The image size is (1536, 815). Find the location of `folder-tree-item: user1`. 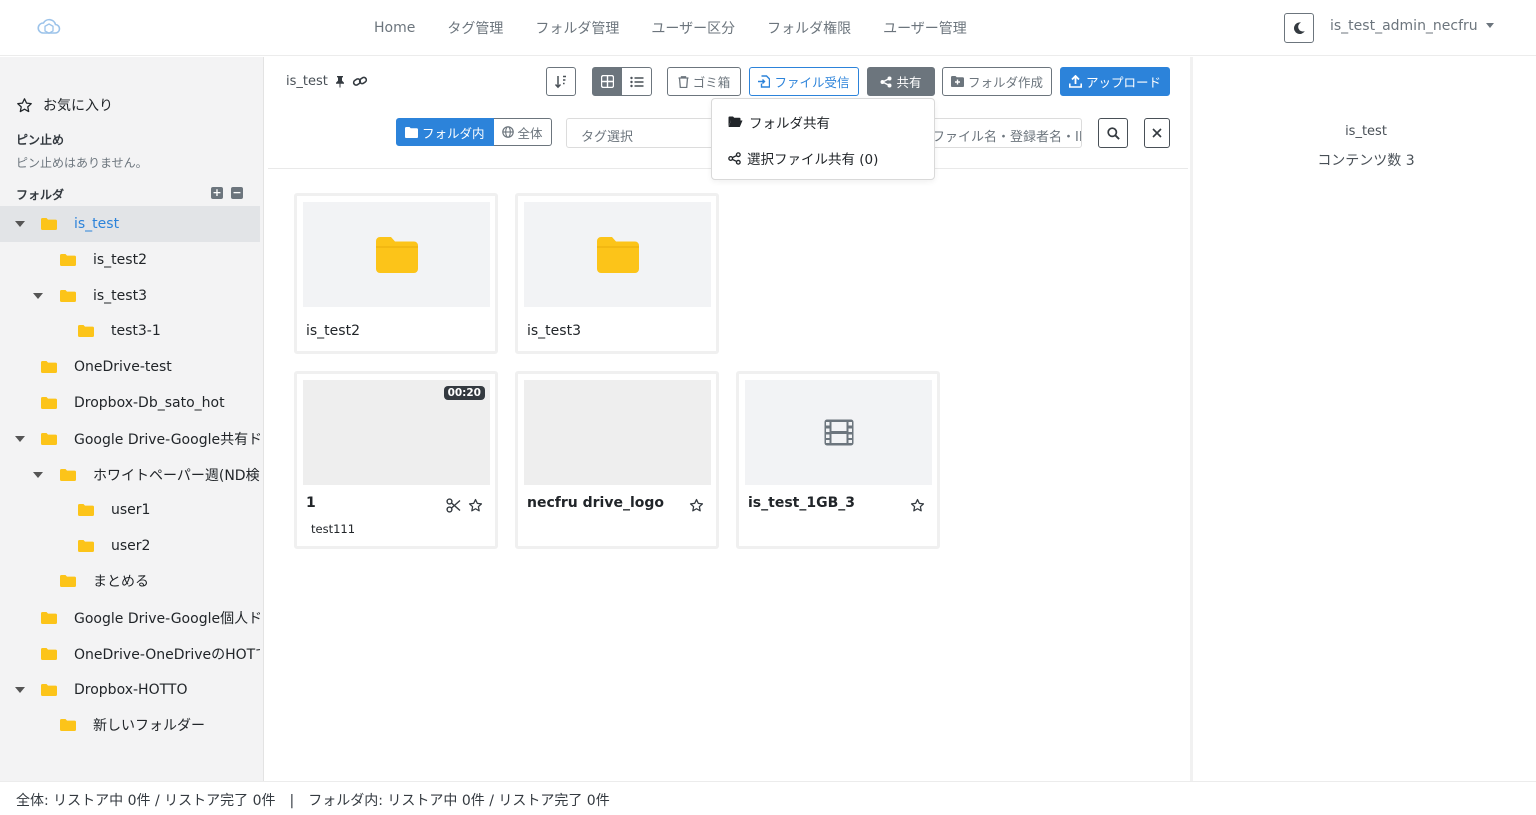

folder-tree-item: user1 is located at coordinates (130, 510).